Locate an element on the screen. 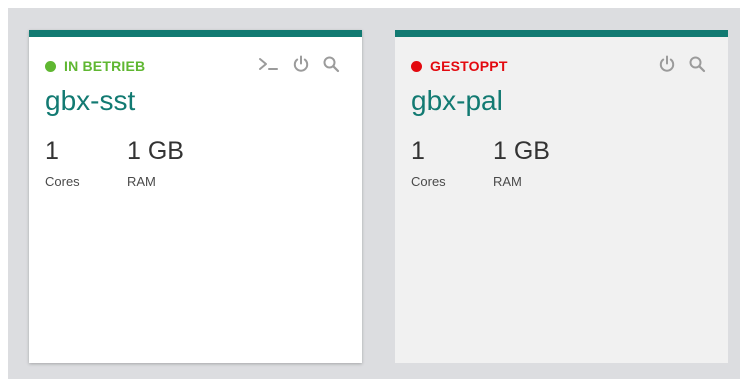 The image size is (740, 387). status-indicator: IN BETRIEB is located at coordinates (95, 66).